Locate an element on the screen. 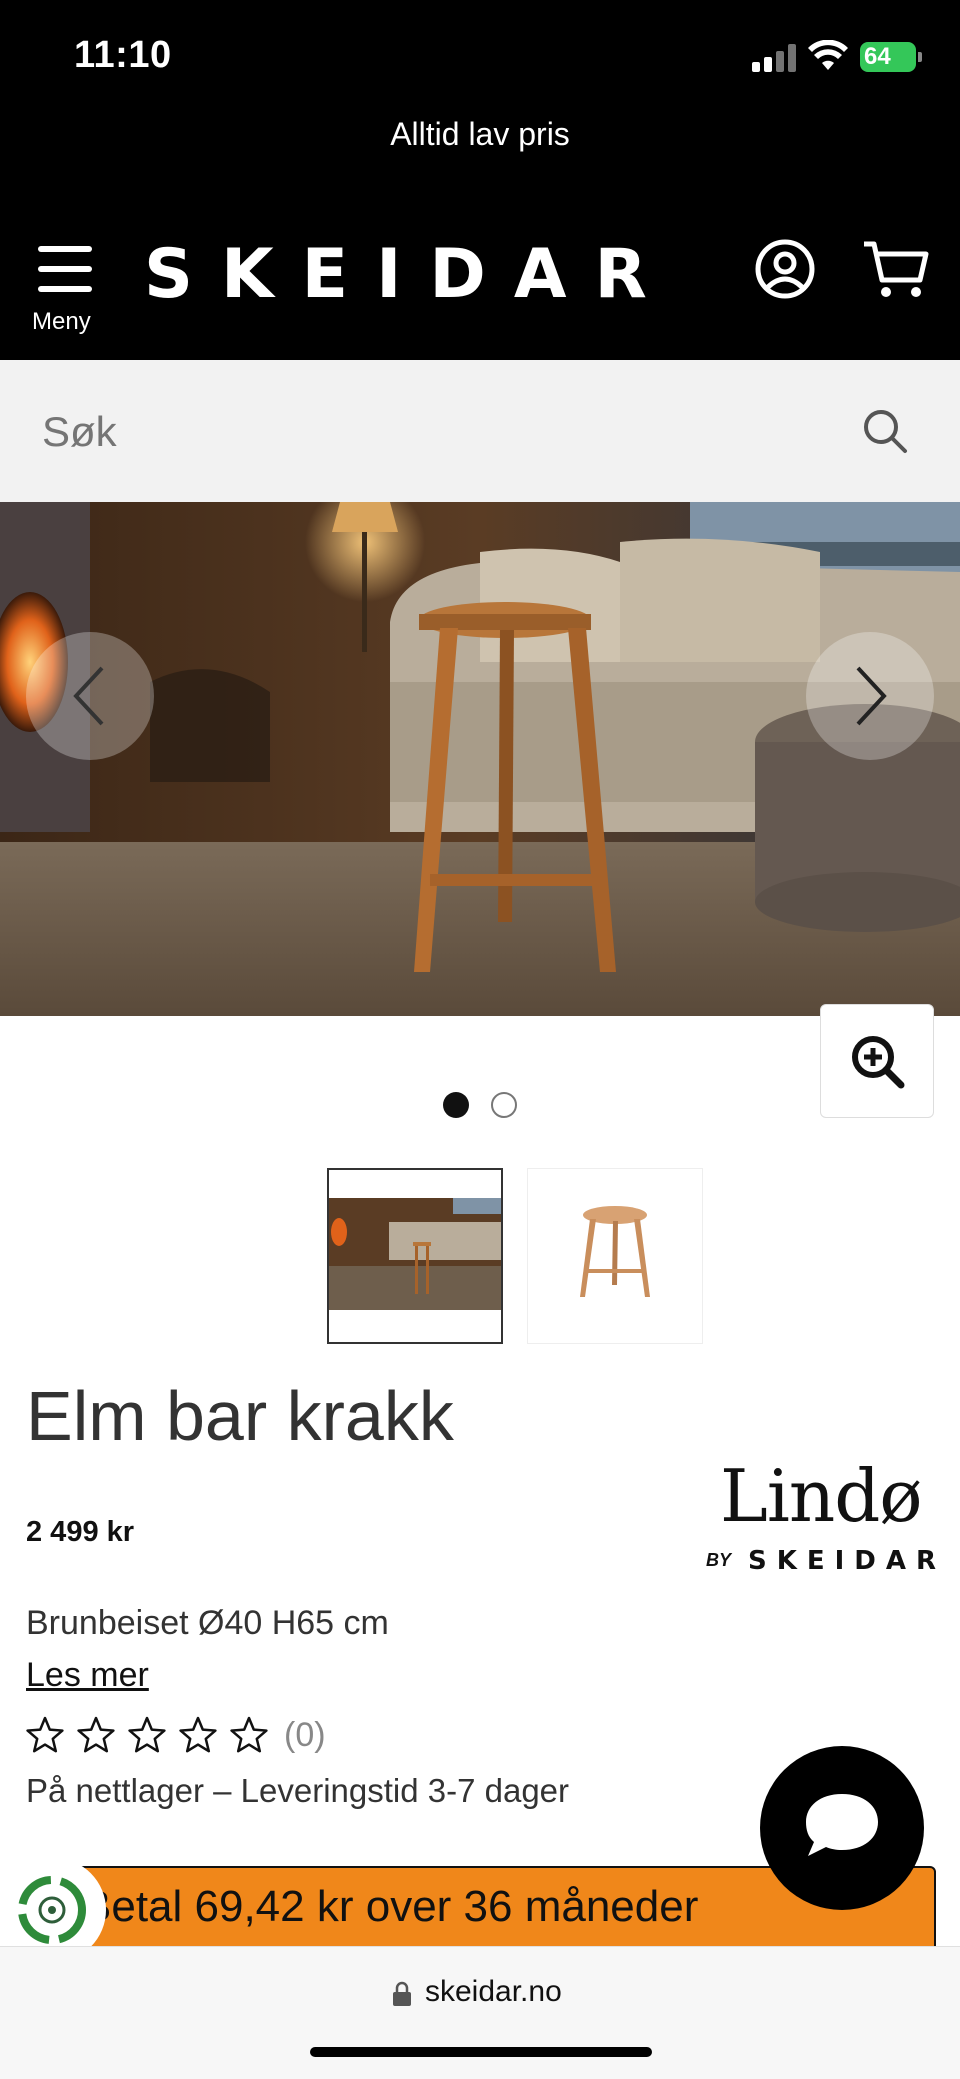  product-variant: Brunbeiset Ø40 H65 cm is located at coordinates (207, 1623).